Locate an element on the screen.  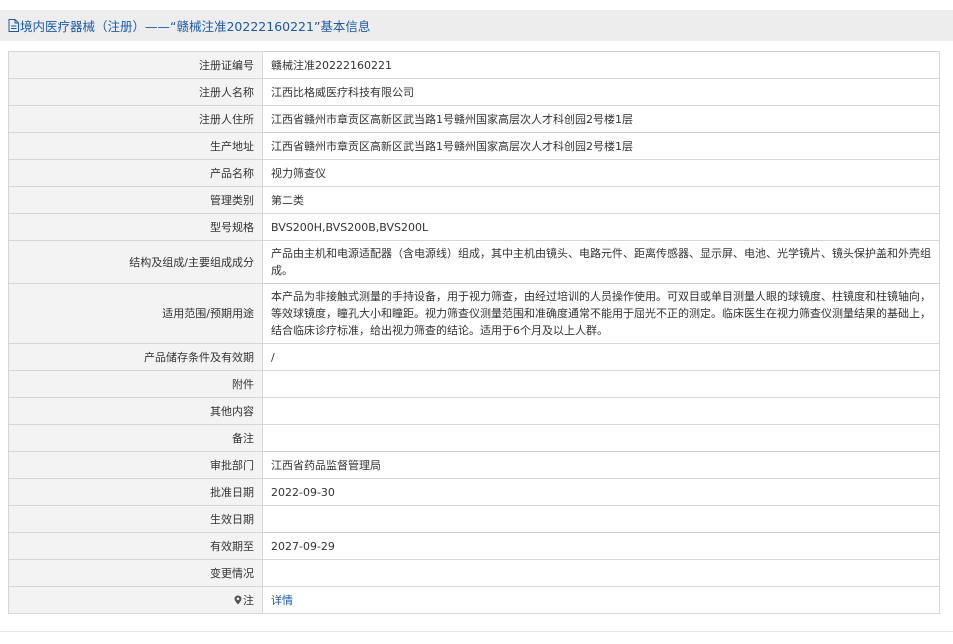
table-row: 其他内容 is located at coordinates (474, 411).